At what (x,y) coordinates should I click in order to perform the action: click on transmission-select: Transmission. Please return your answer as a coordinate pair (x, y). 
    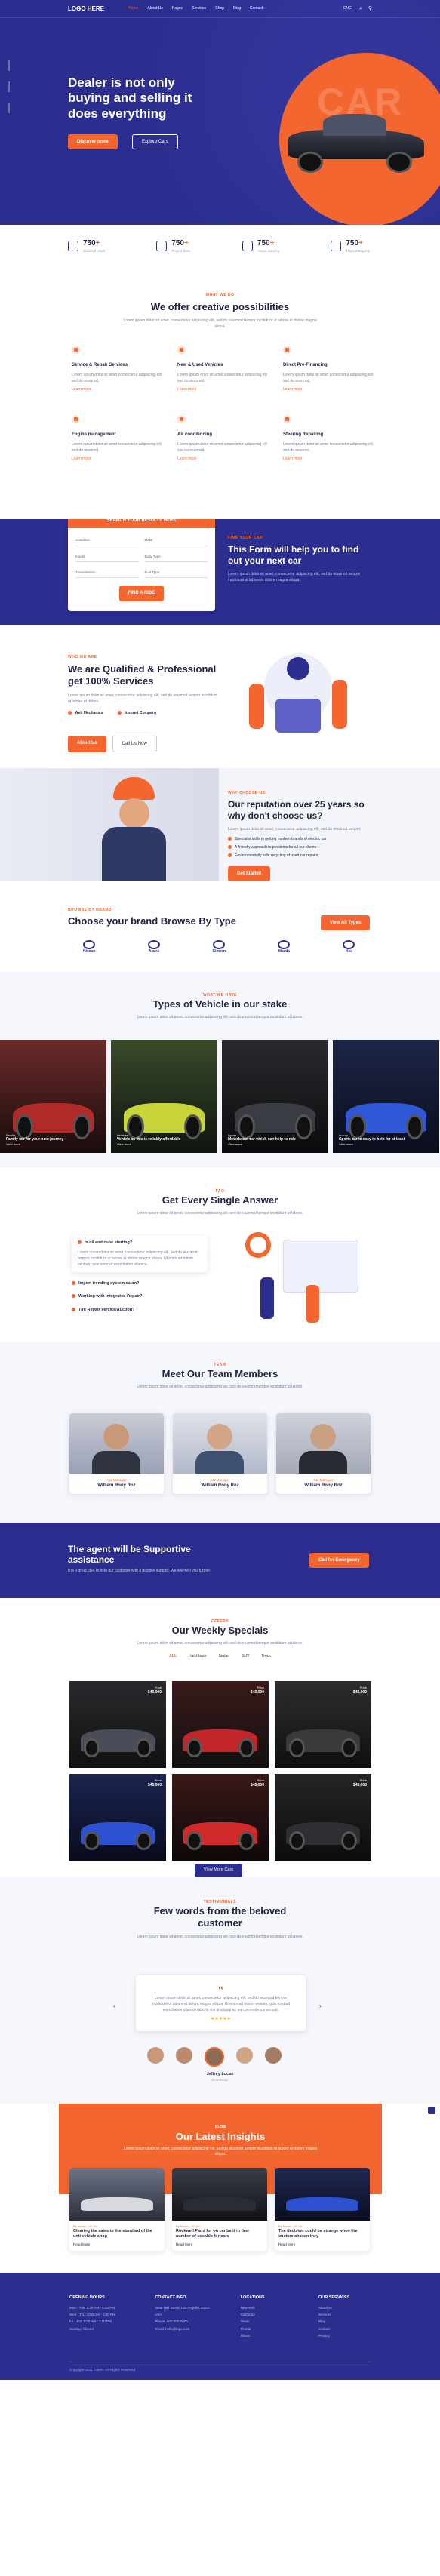
    Looking at the image, I should click on (107, 573).